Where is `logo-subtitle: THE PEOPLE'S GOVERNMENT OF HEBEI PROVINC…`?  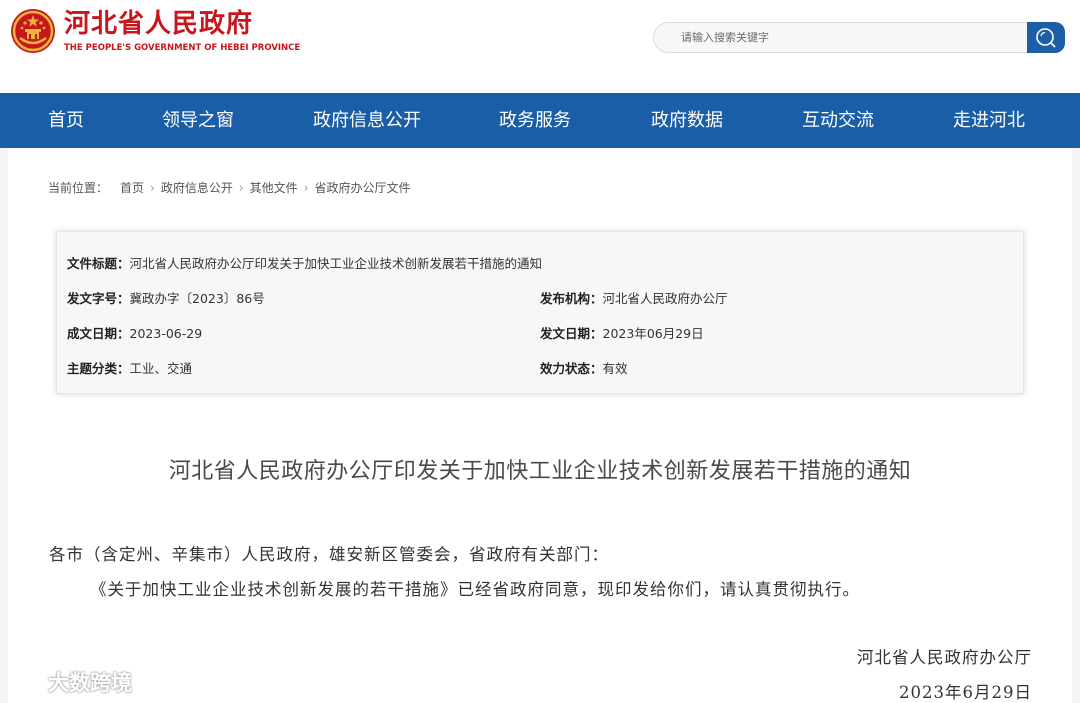
logo-subtitle: THE PEOPLE'S GOVERNMENT OF HEBEI PROVINC… is located at coordinates (182, 48).